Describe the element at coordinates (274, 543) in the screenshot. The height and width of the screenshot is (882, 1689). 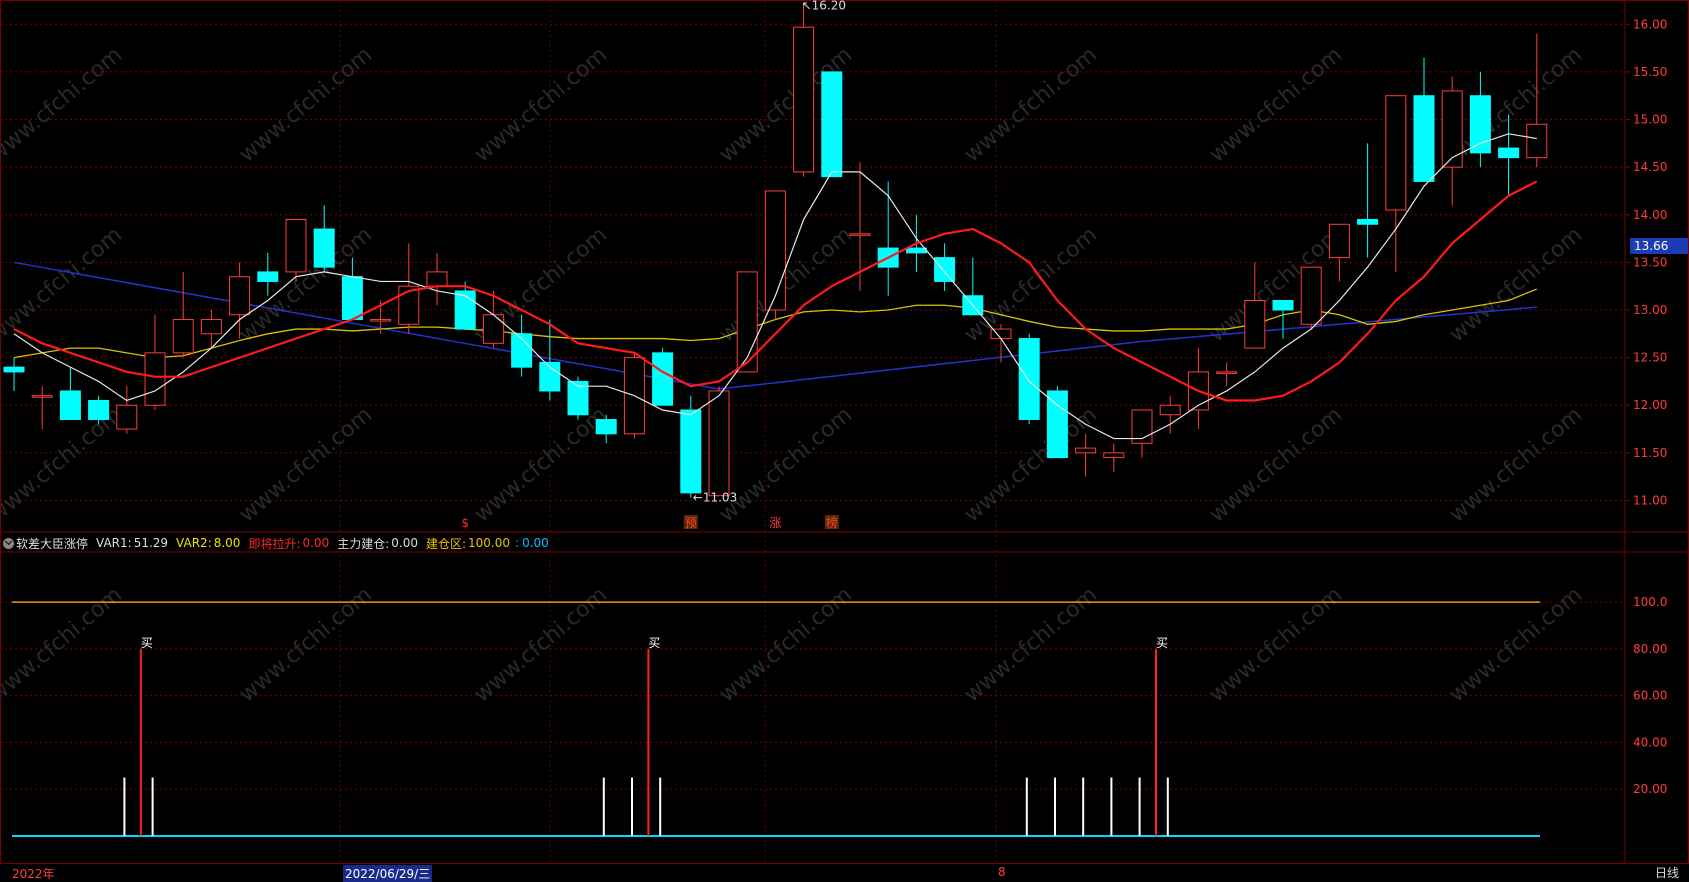
I see `pull-label: 即将拉升:` at that location.